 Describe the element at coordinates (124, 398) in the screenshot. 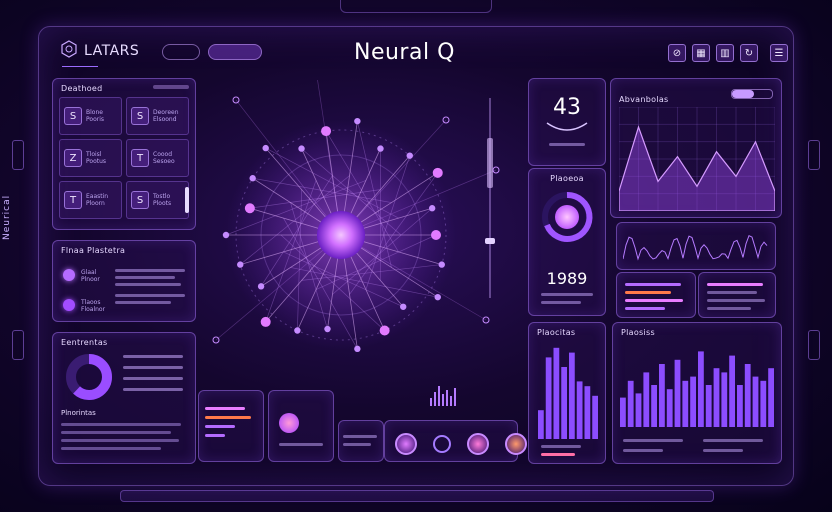

I see `left-bottom-panel: Eentrentas Plnorintas` at that location.